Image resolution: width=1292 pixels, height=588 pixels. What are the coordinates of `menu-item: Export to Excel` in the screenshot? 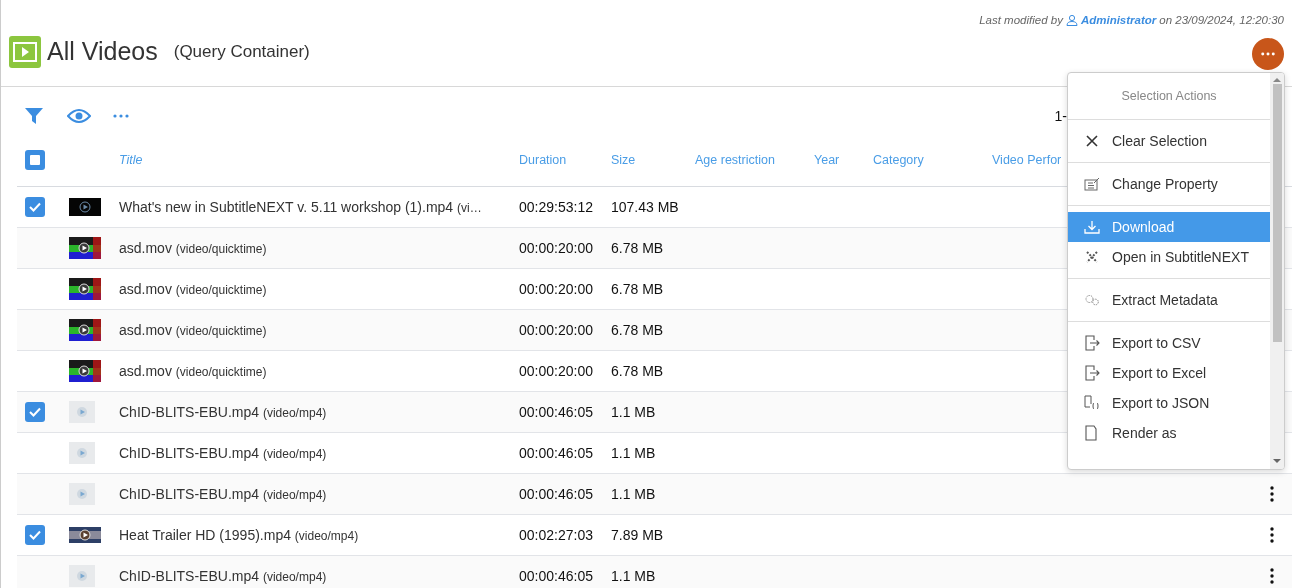 It's located at (1169, 373).